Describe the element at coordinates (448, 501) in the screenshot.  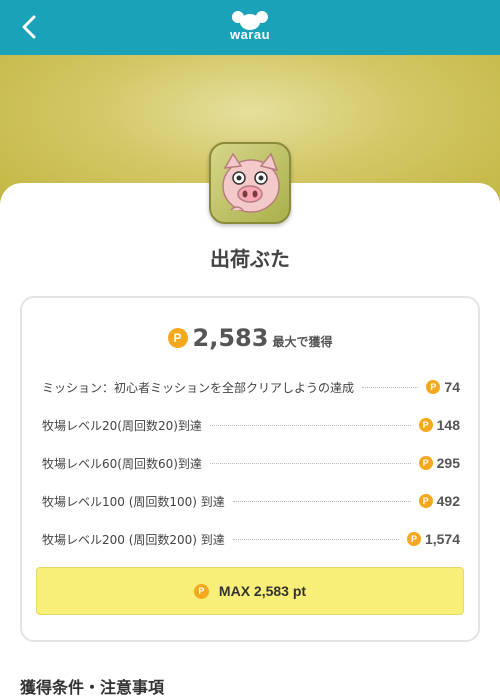
I see `points-value: 492` at that location.